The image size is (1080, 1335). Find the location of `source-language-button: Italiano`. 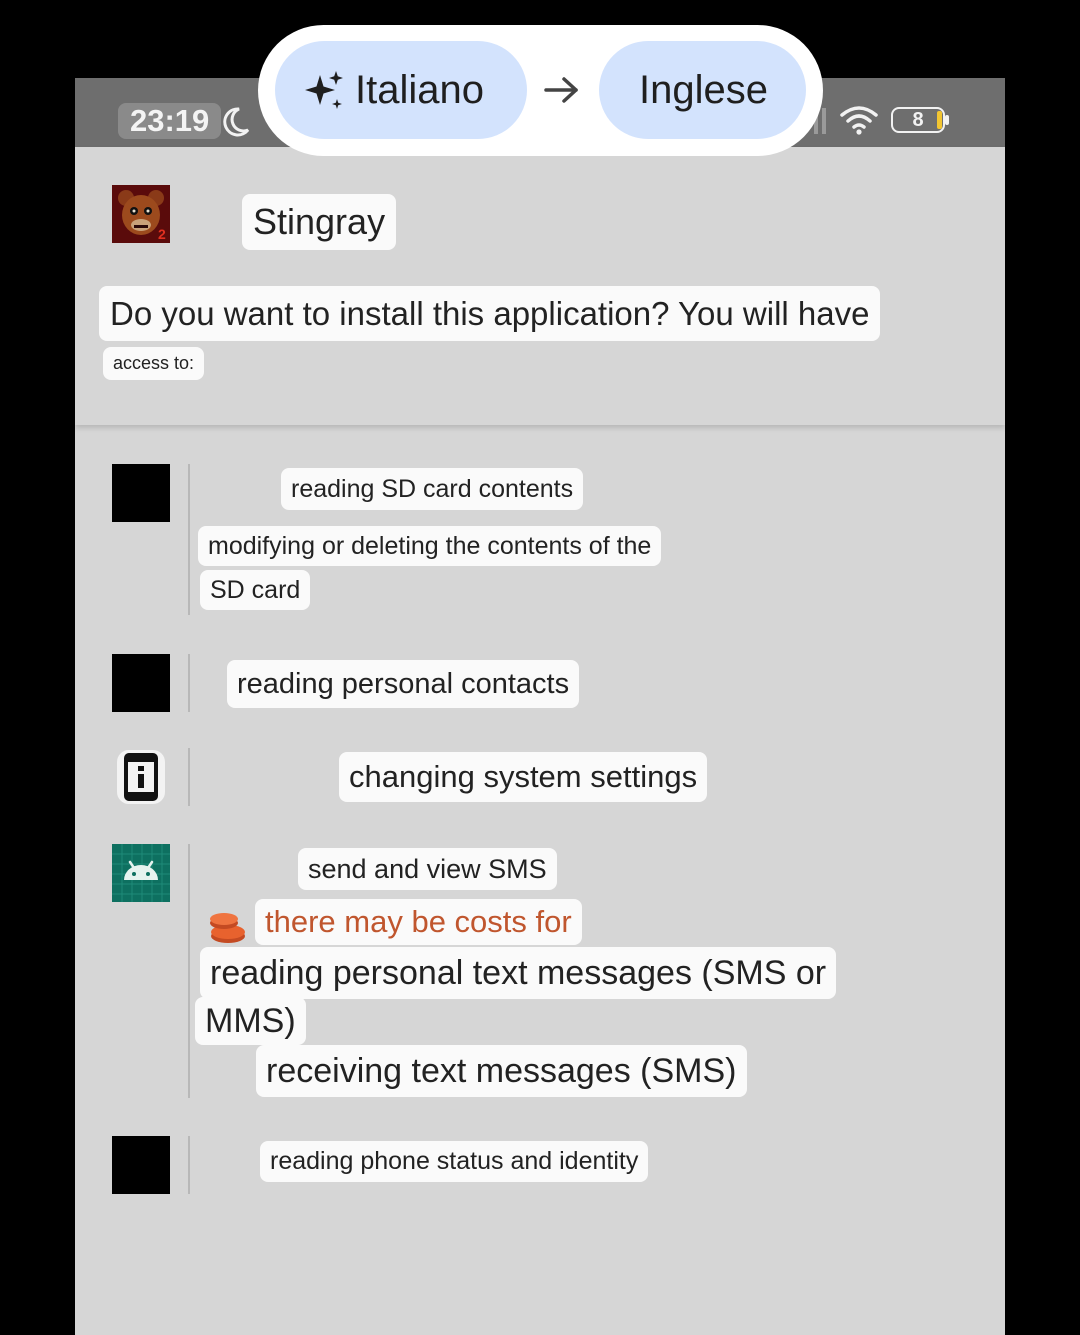

source-language-button: Italiano is located at coordinates (401, 90).